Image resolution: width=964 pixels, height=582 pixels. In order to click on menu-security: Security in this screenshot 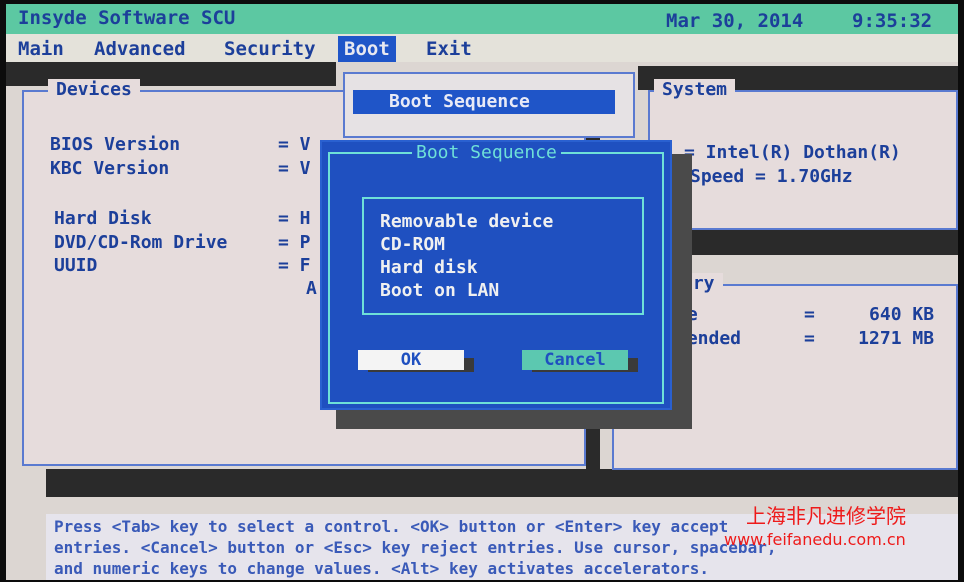, I will do `click(270, 49)`.